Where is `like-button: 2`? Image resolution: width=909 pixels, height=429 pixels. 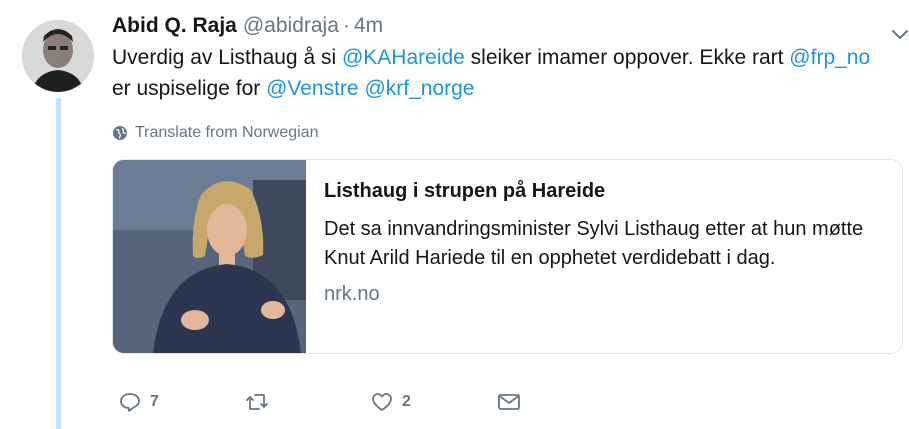 like-button: 2 is located at coordinates (433, 402).